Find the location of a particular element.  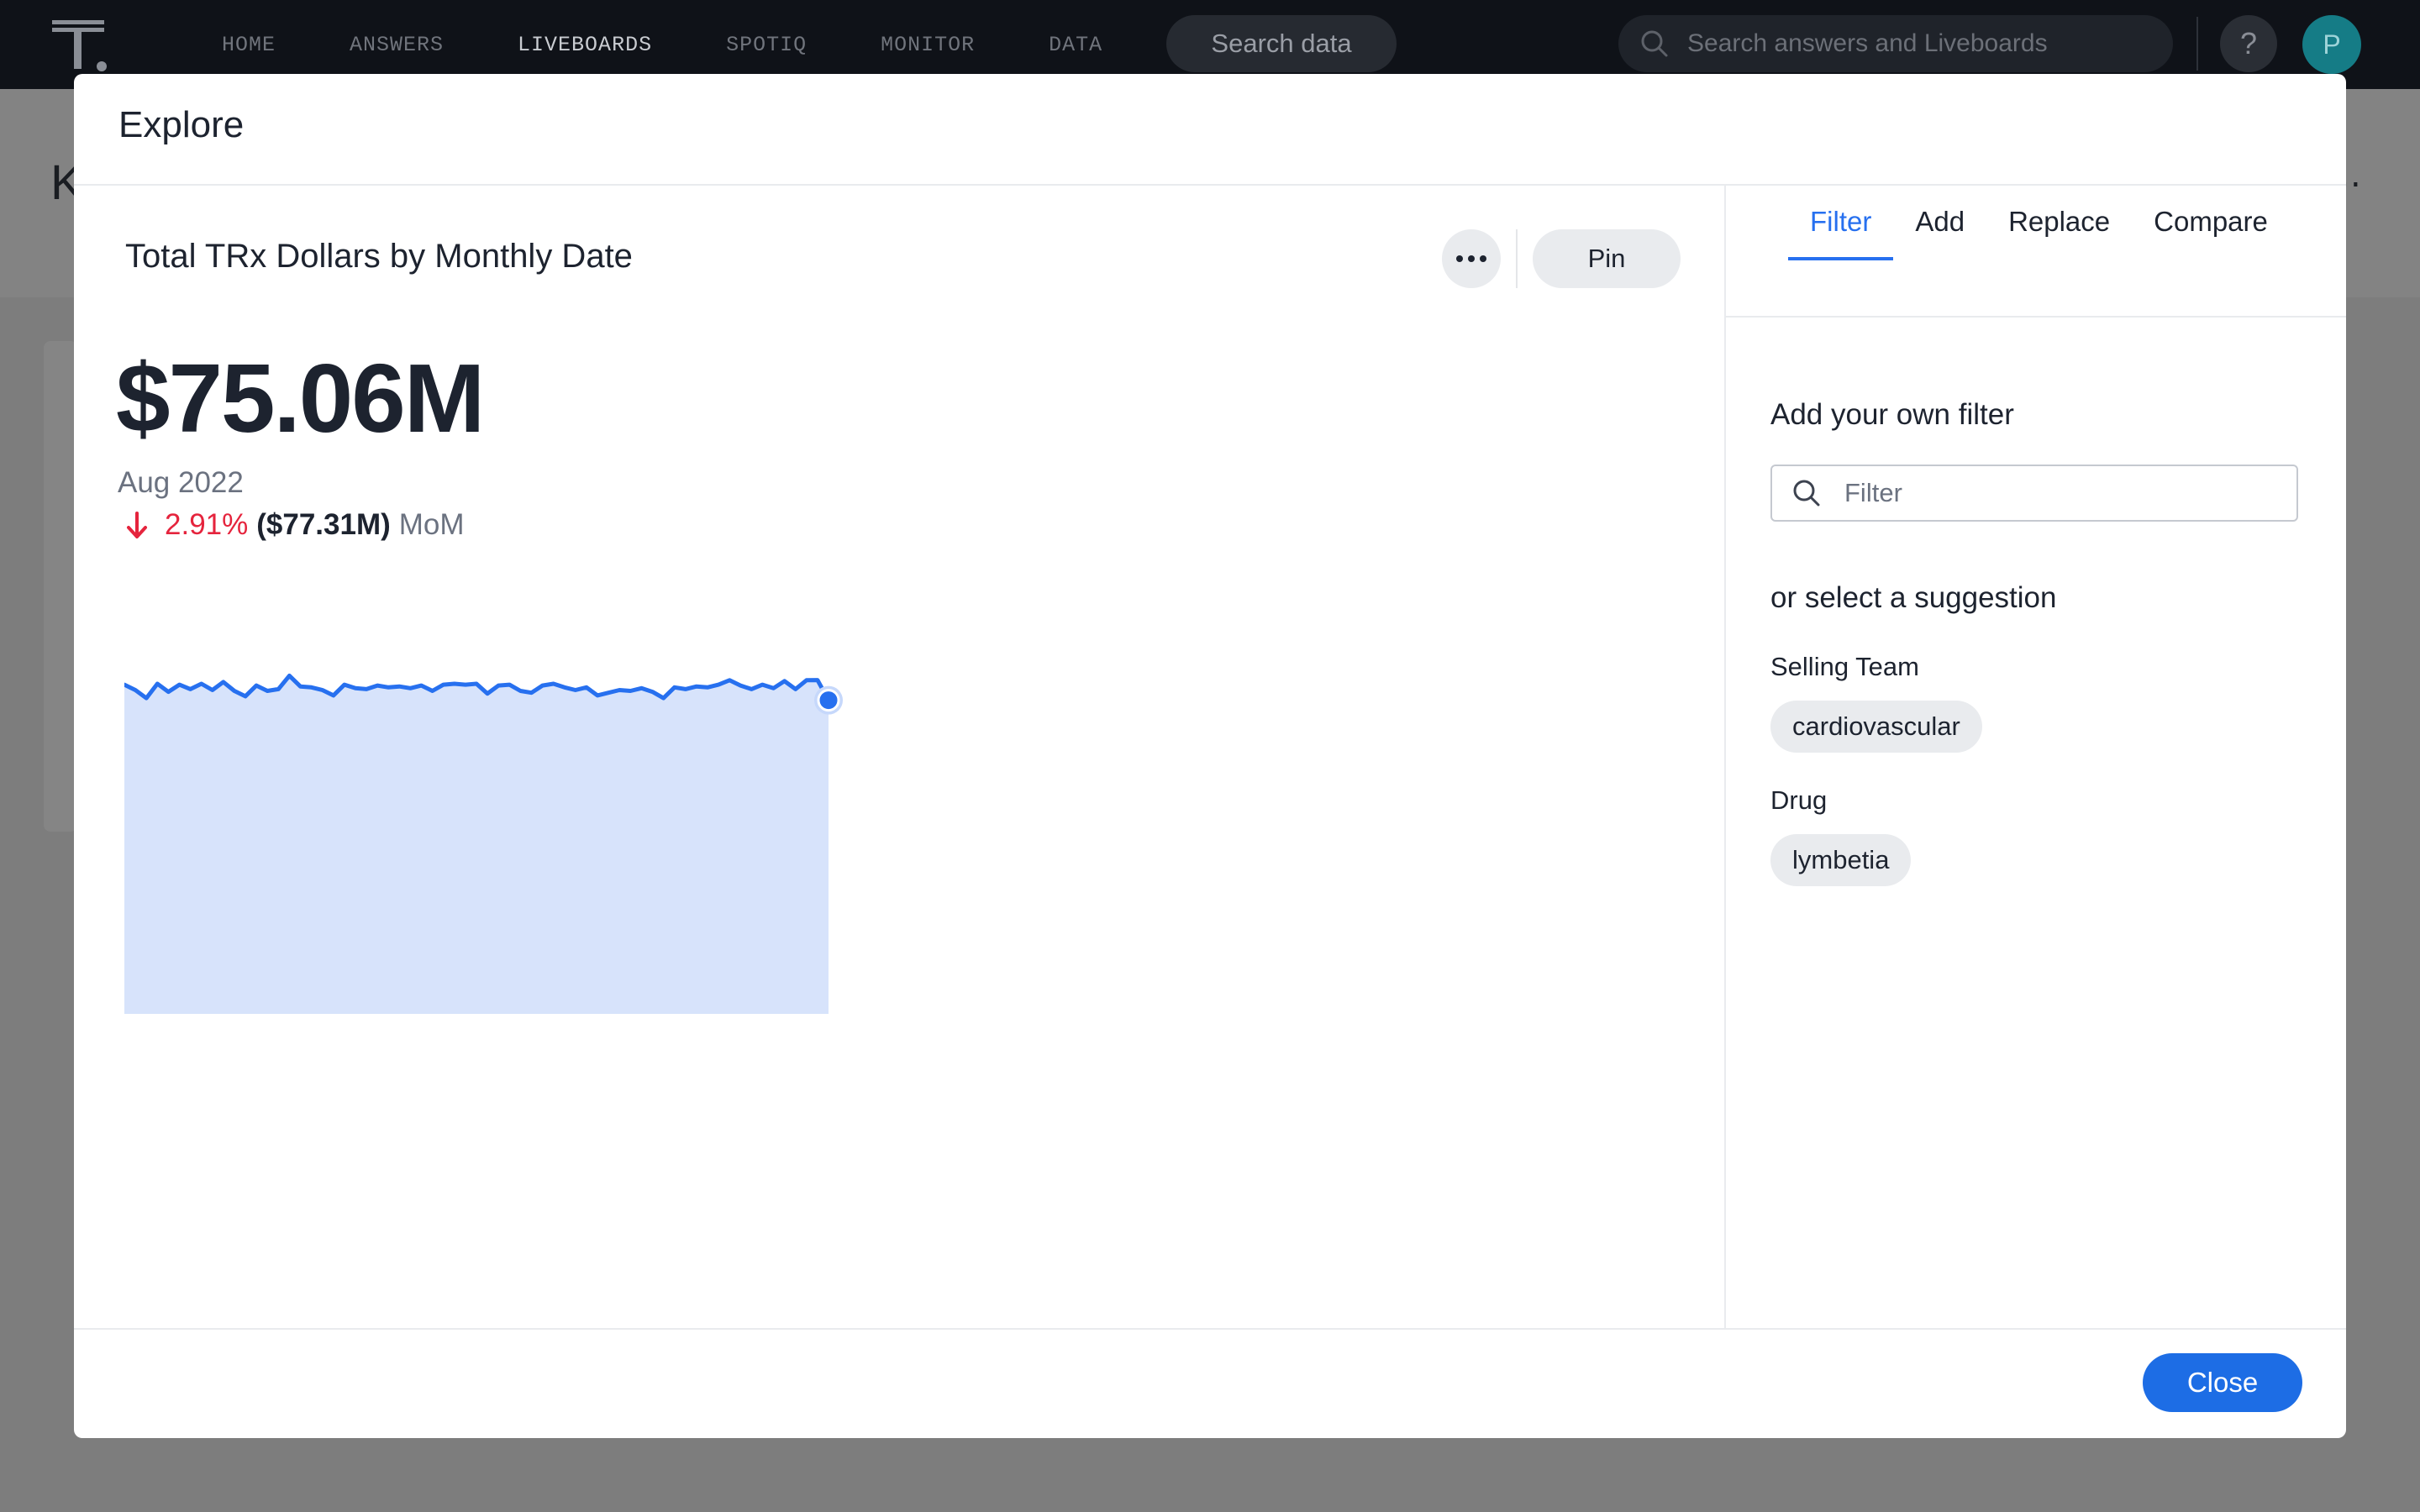

suggestion-heading: or select a suggestion is located at coordinates (1914, 597).